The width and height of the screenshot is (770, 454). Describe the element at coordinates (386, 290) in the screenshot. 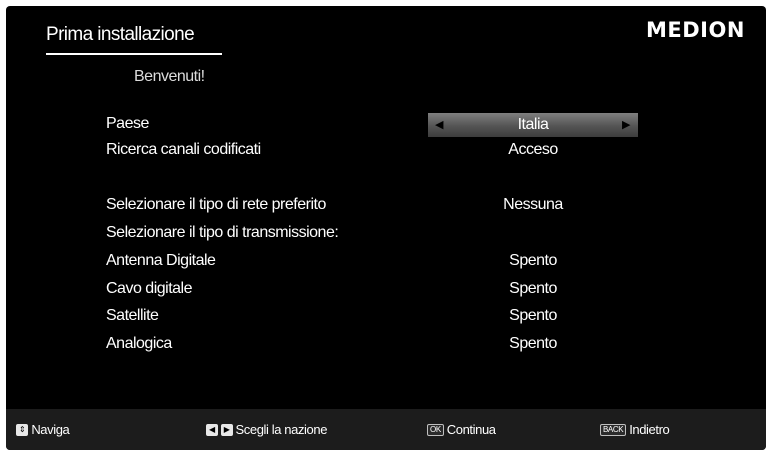

I see `setting-row-digital-cable: Cavo digitale Spento` at that location.